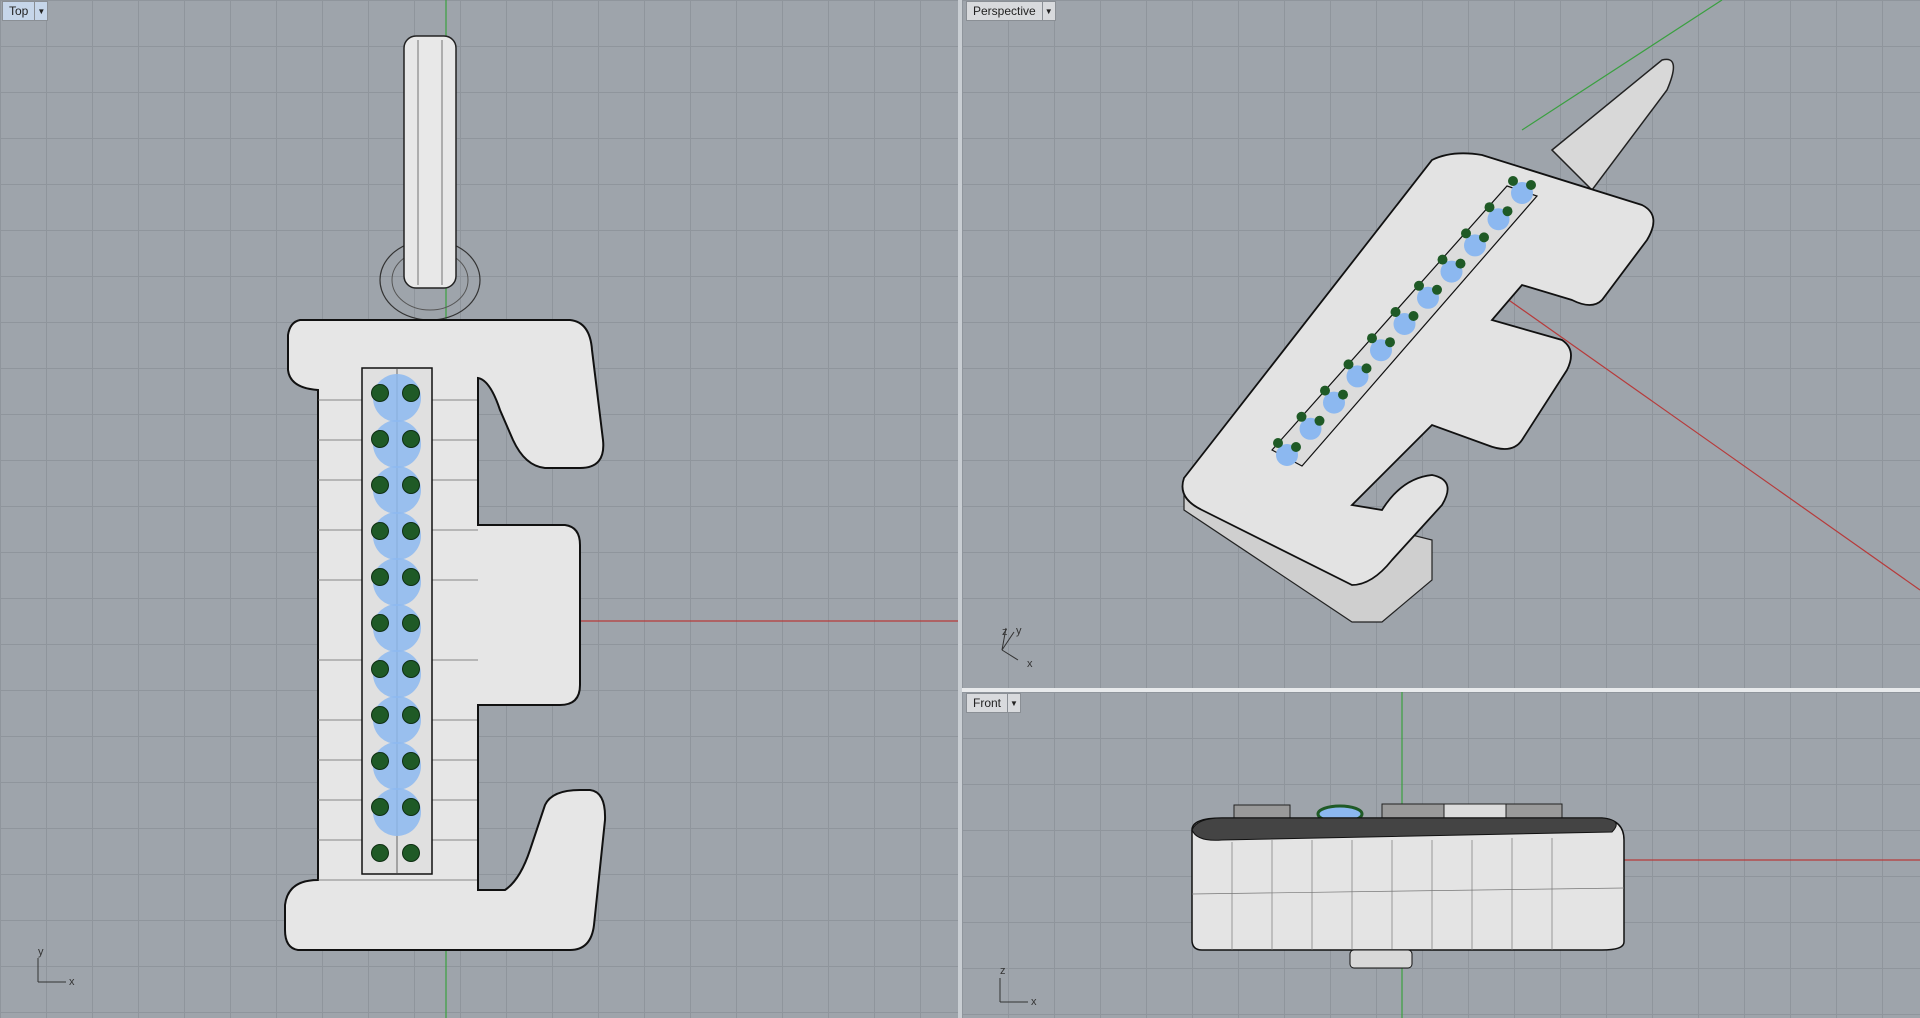 The width and height of the screenshot is (1920, 1018). I want to click on letter-e-body, so click(445, 635).